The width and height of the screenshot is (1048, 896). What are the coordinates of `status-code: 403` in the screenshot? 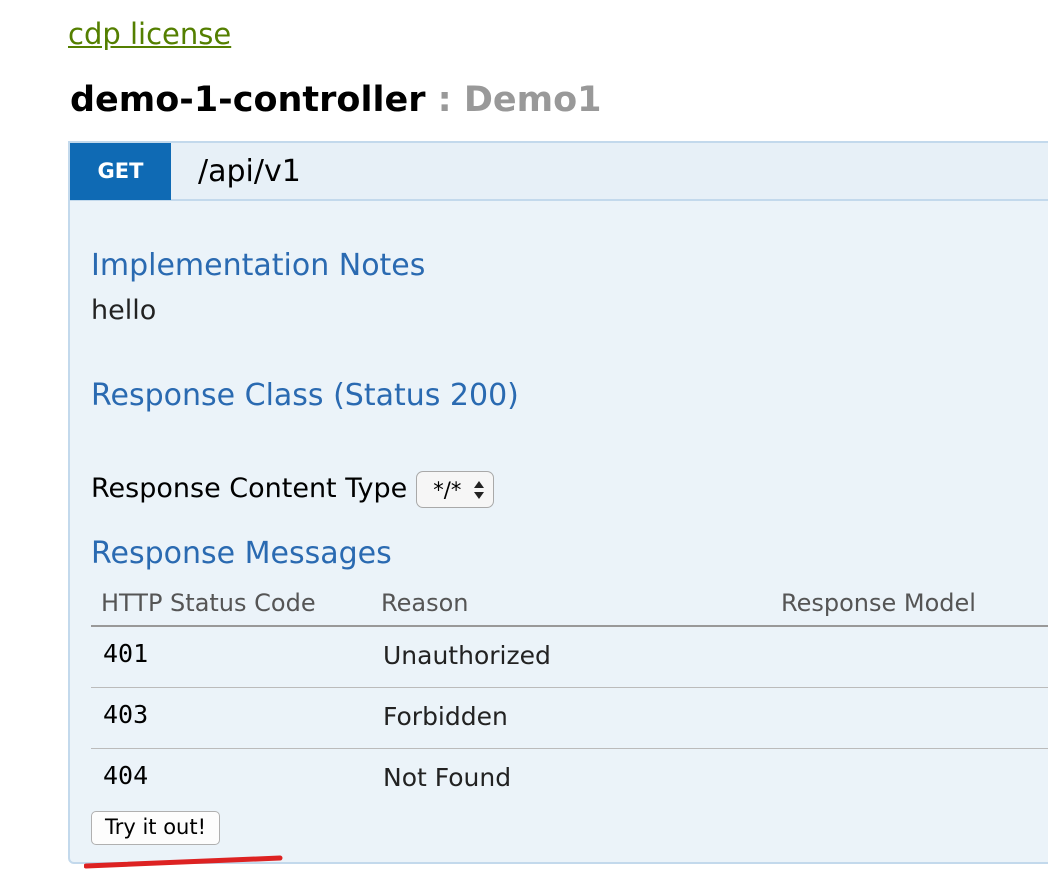 It's located at (126, 714).